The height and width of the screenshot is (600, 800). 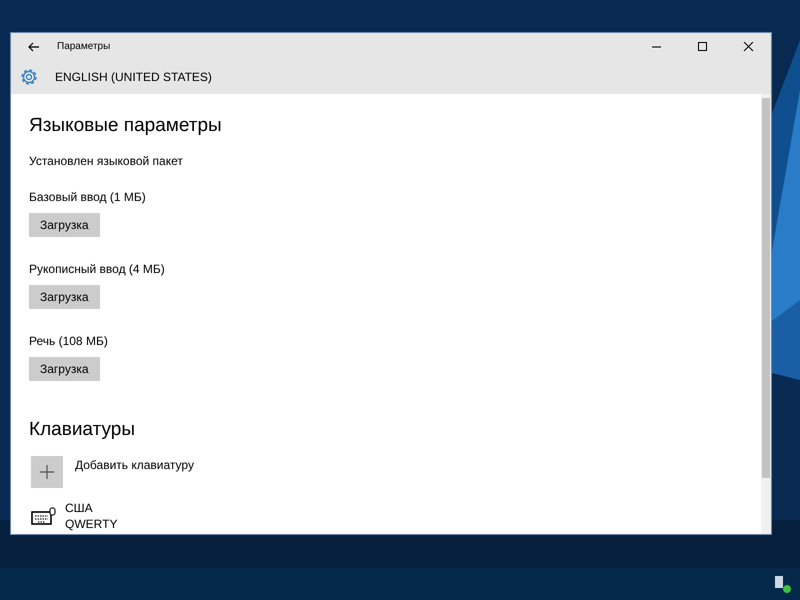 I want to click on item-label: Базовый ввод (1 МБ), so click(x=88, y=197).